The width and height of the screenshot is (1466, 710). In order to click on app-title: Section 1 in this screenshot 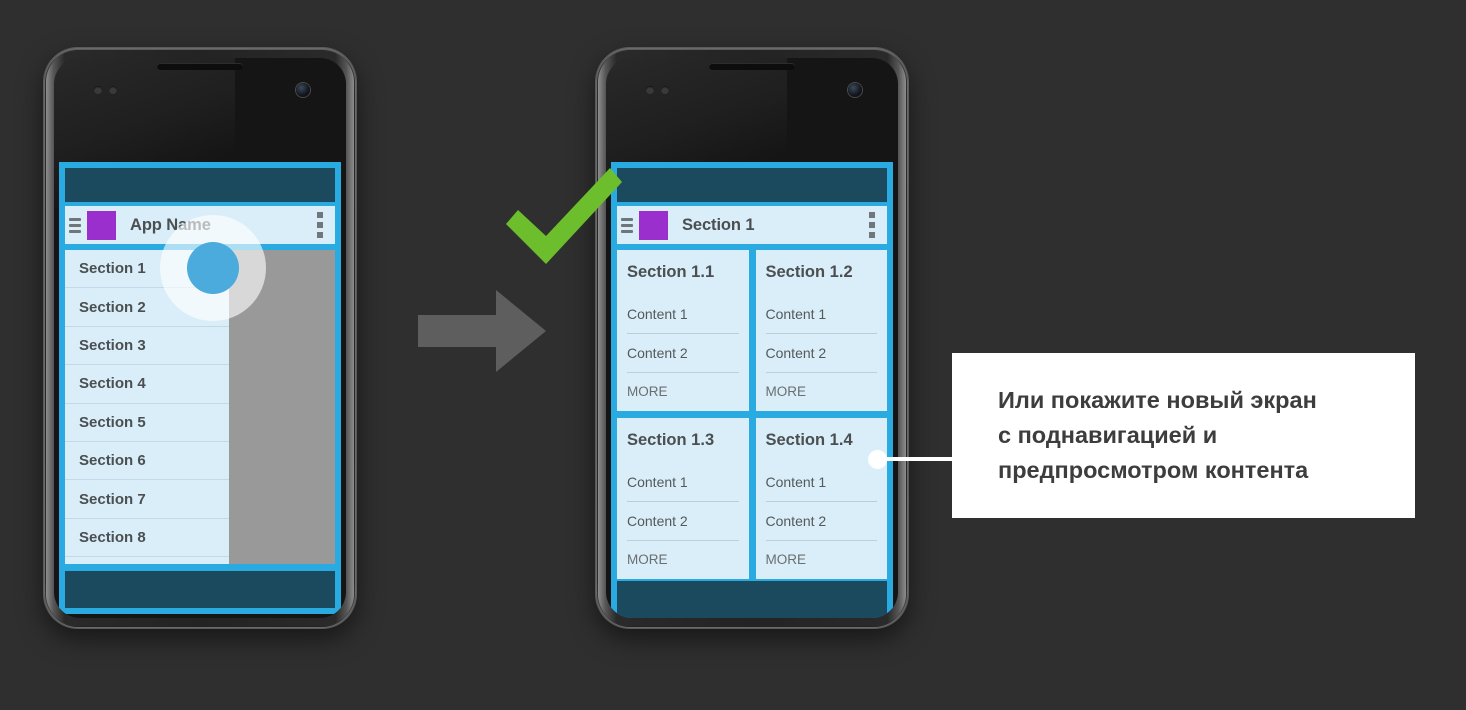, I will do `click(718, 224)`.